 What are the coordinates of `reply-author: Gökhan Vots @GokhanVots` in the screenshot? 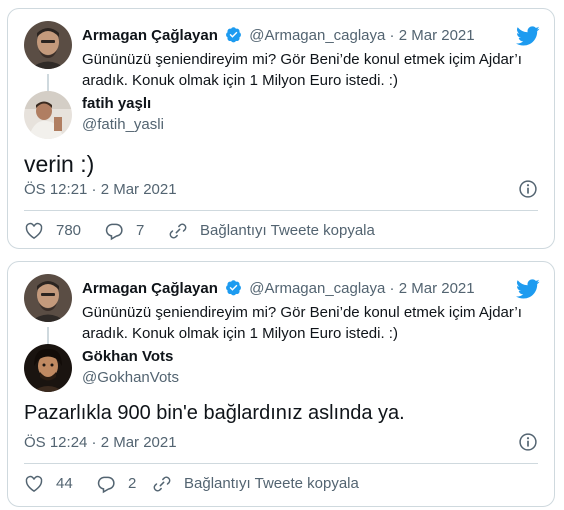 It's located at (282, 368).